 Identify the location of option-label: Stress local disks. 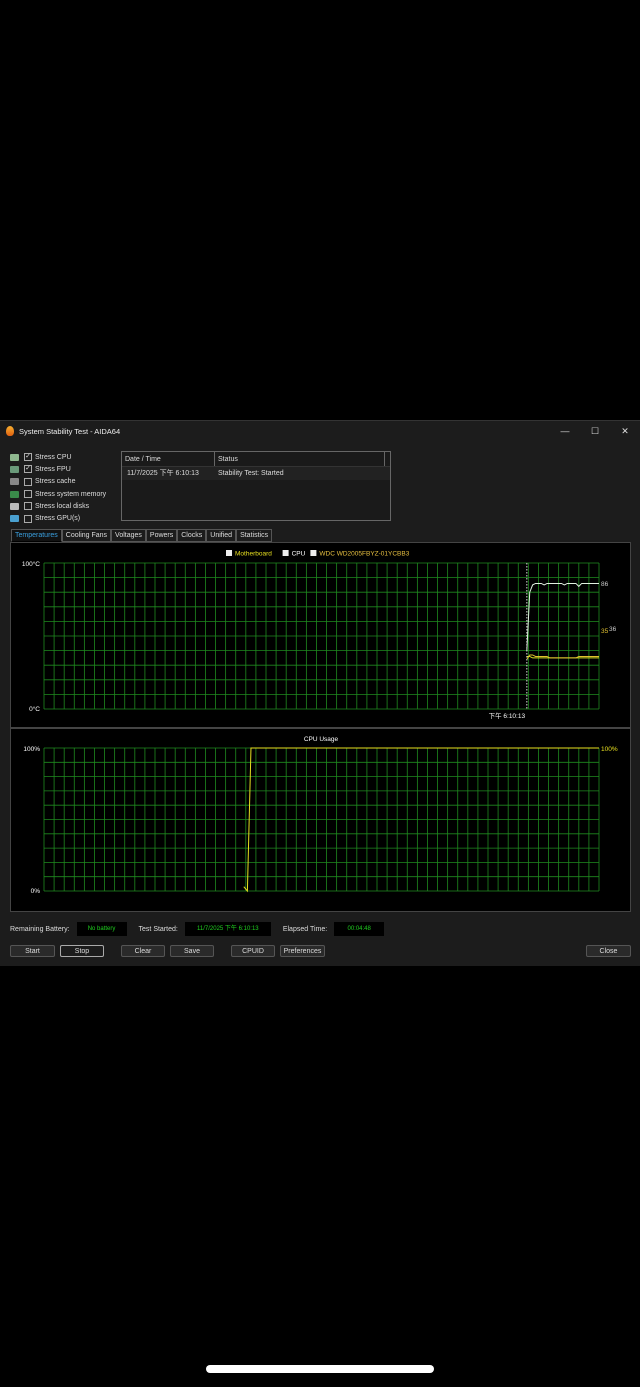
(62, 506).